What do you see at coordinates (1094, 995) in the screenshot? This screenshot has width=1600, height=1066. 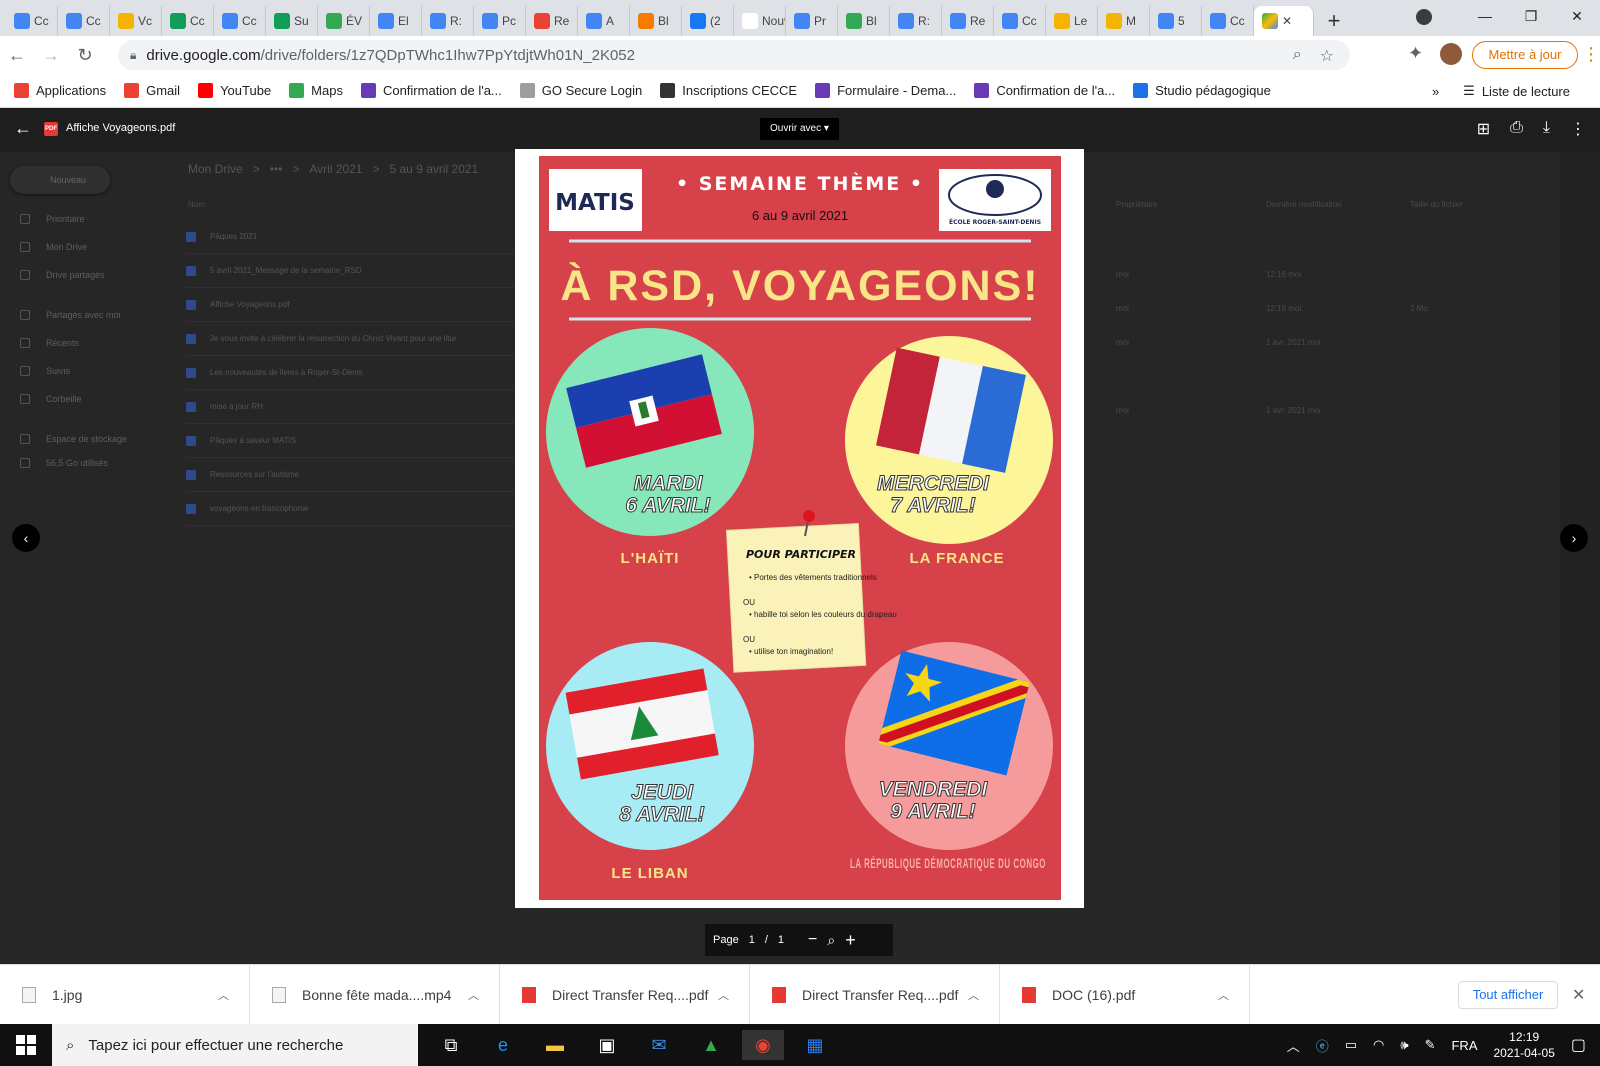 I see `download-file-name: DOC (16).pdf` at bounding box center [1094, 995].